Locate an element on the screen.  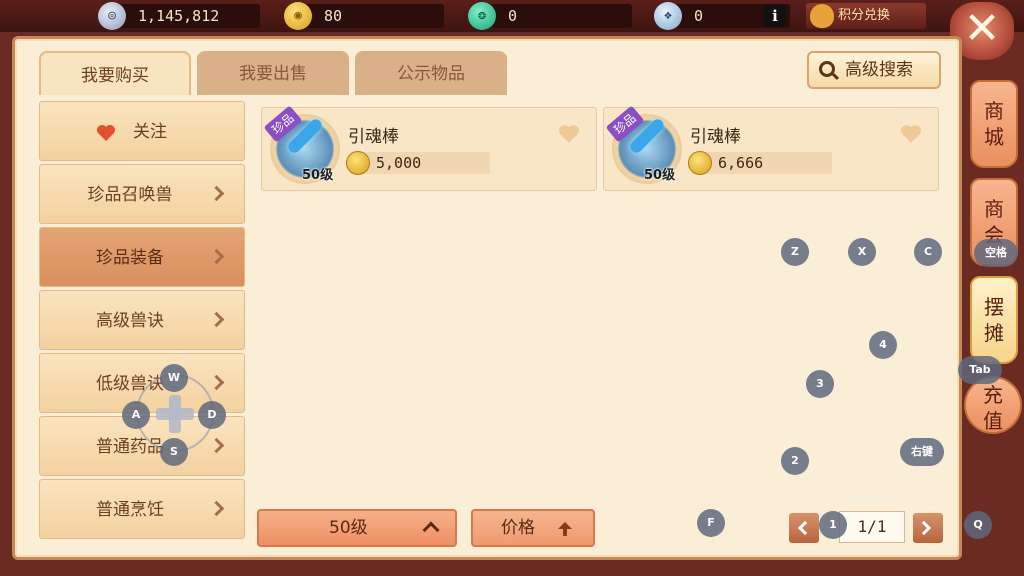
sidebar-item-advanced-skills: 高级兽诀 is located at coordinates (142, 320).